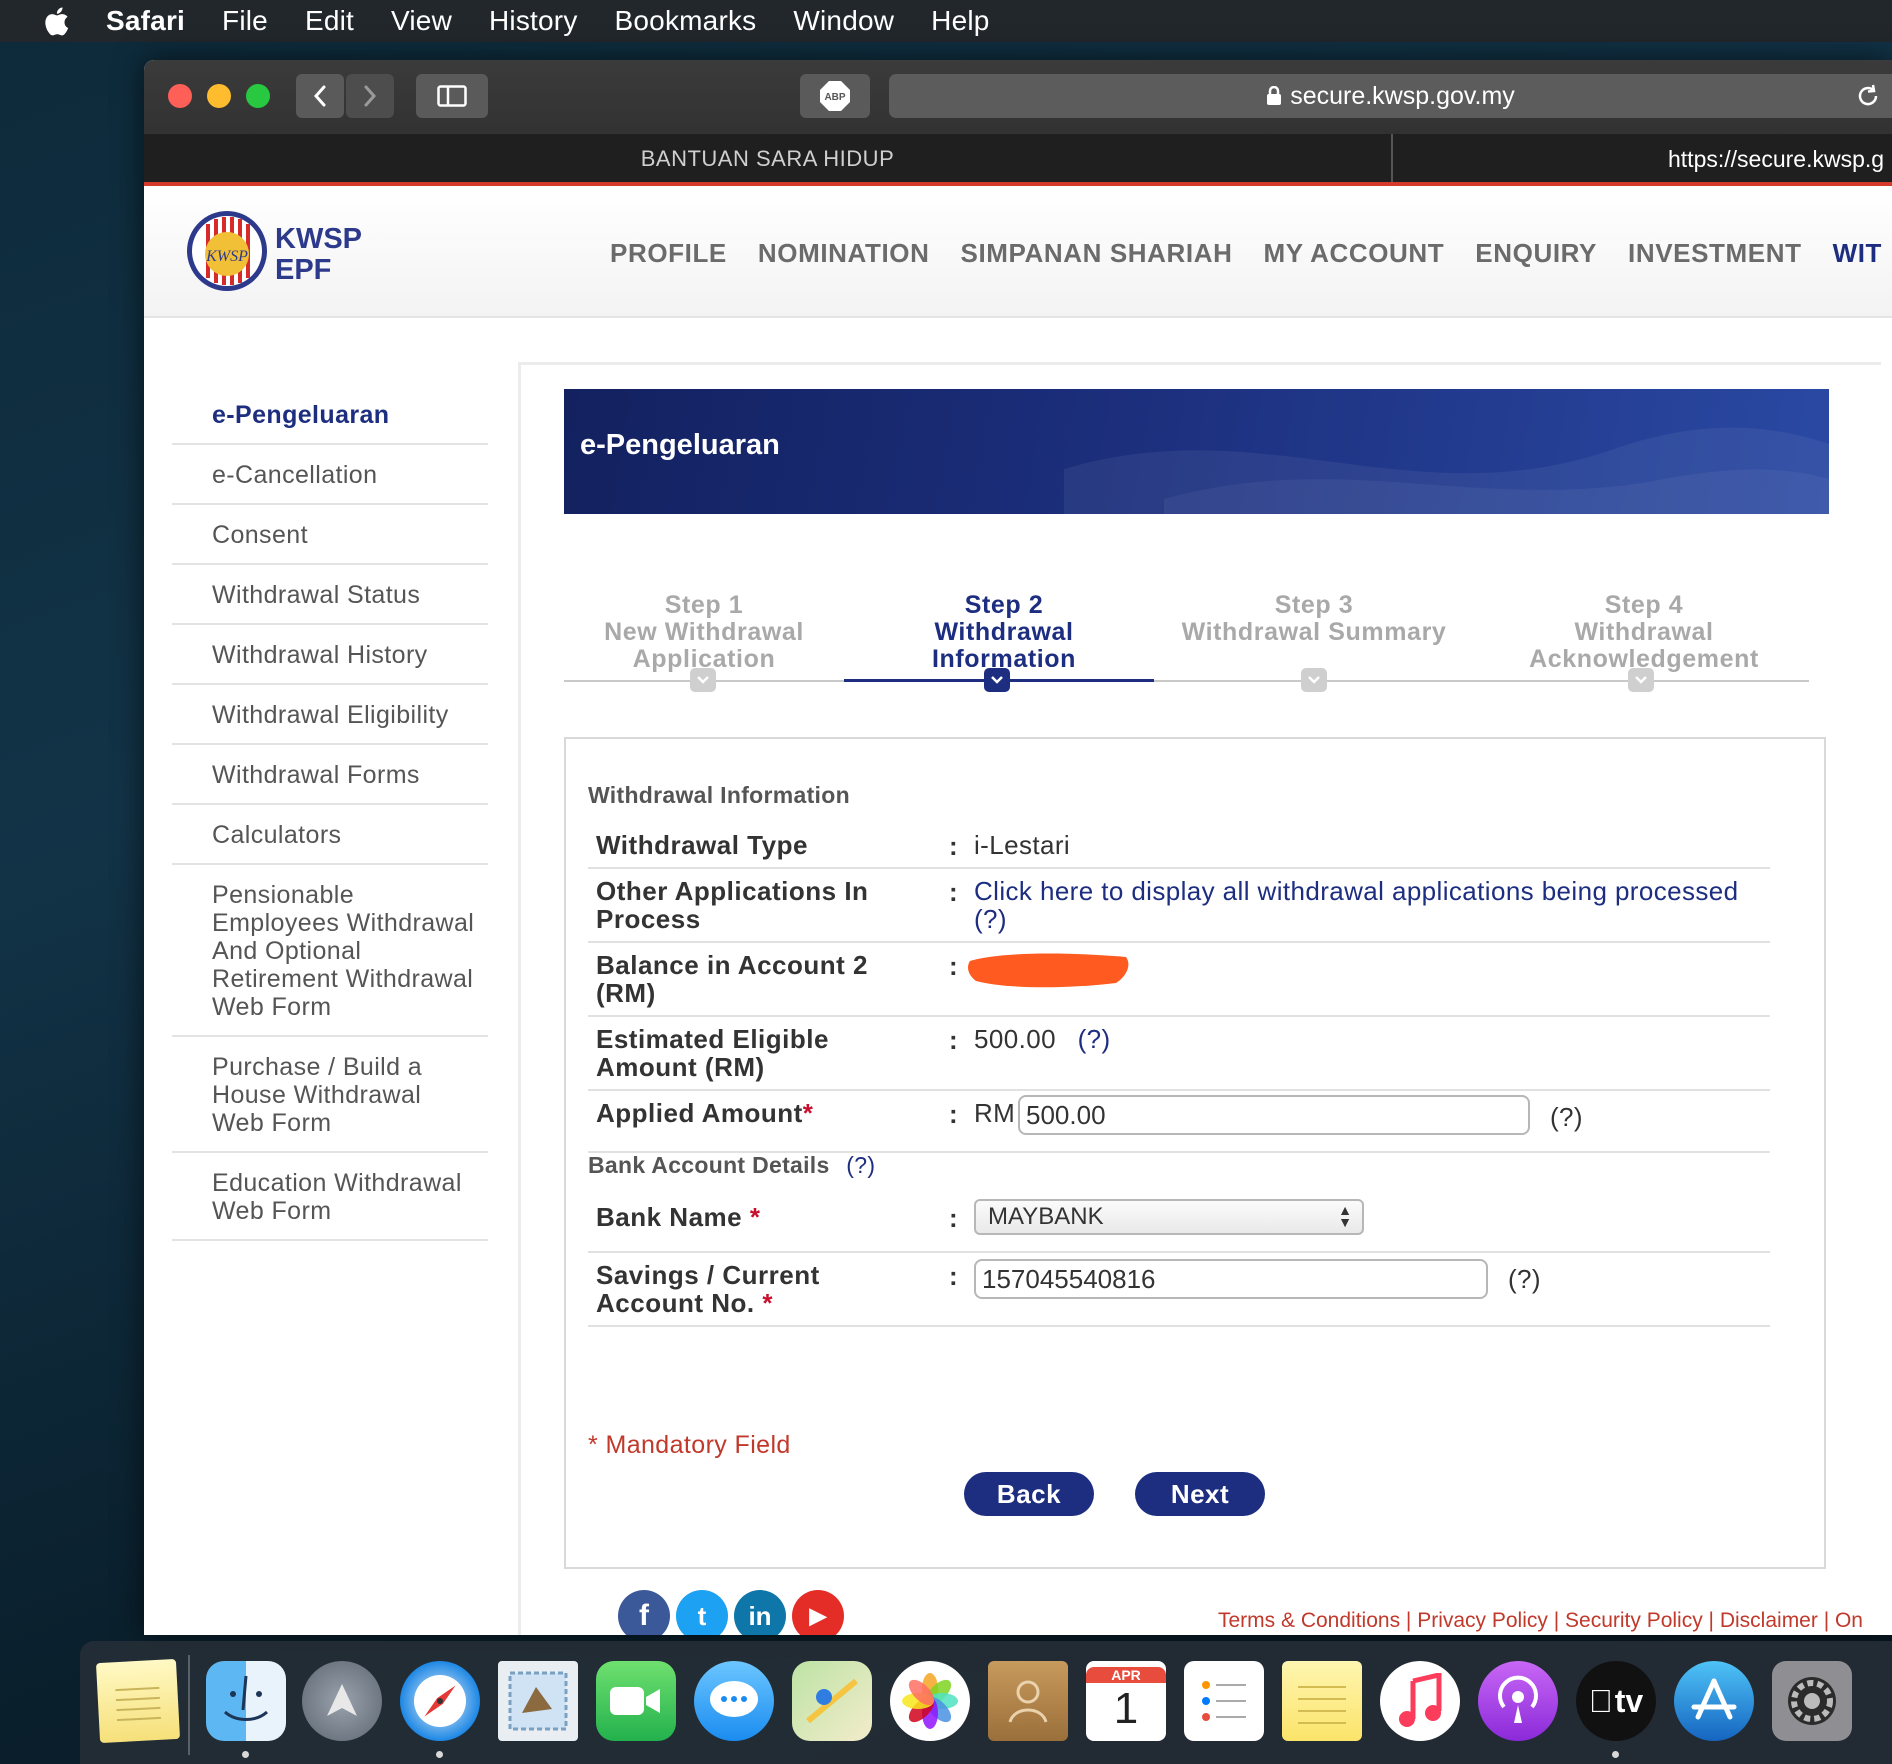  Describe the element at coordinates (644, 1612) in the screenshot. I see `facebook-icon: f` at that location.